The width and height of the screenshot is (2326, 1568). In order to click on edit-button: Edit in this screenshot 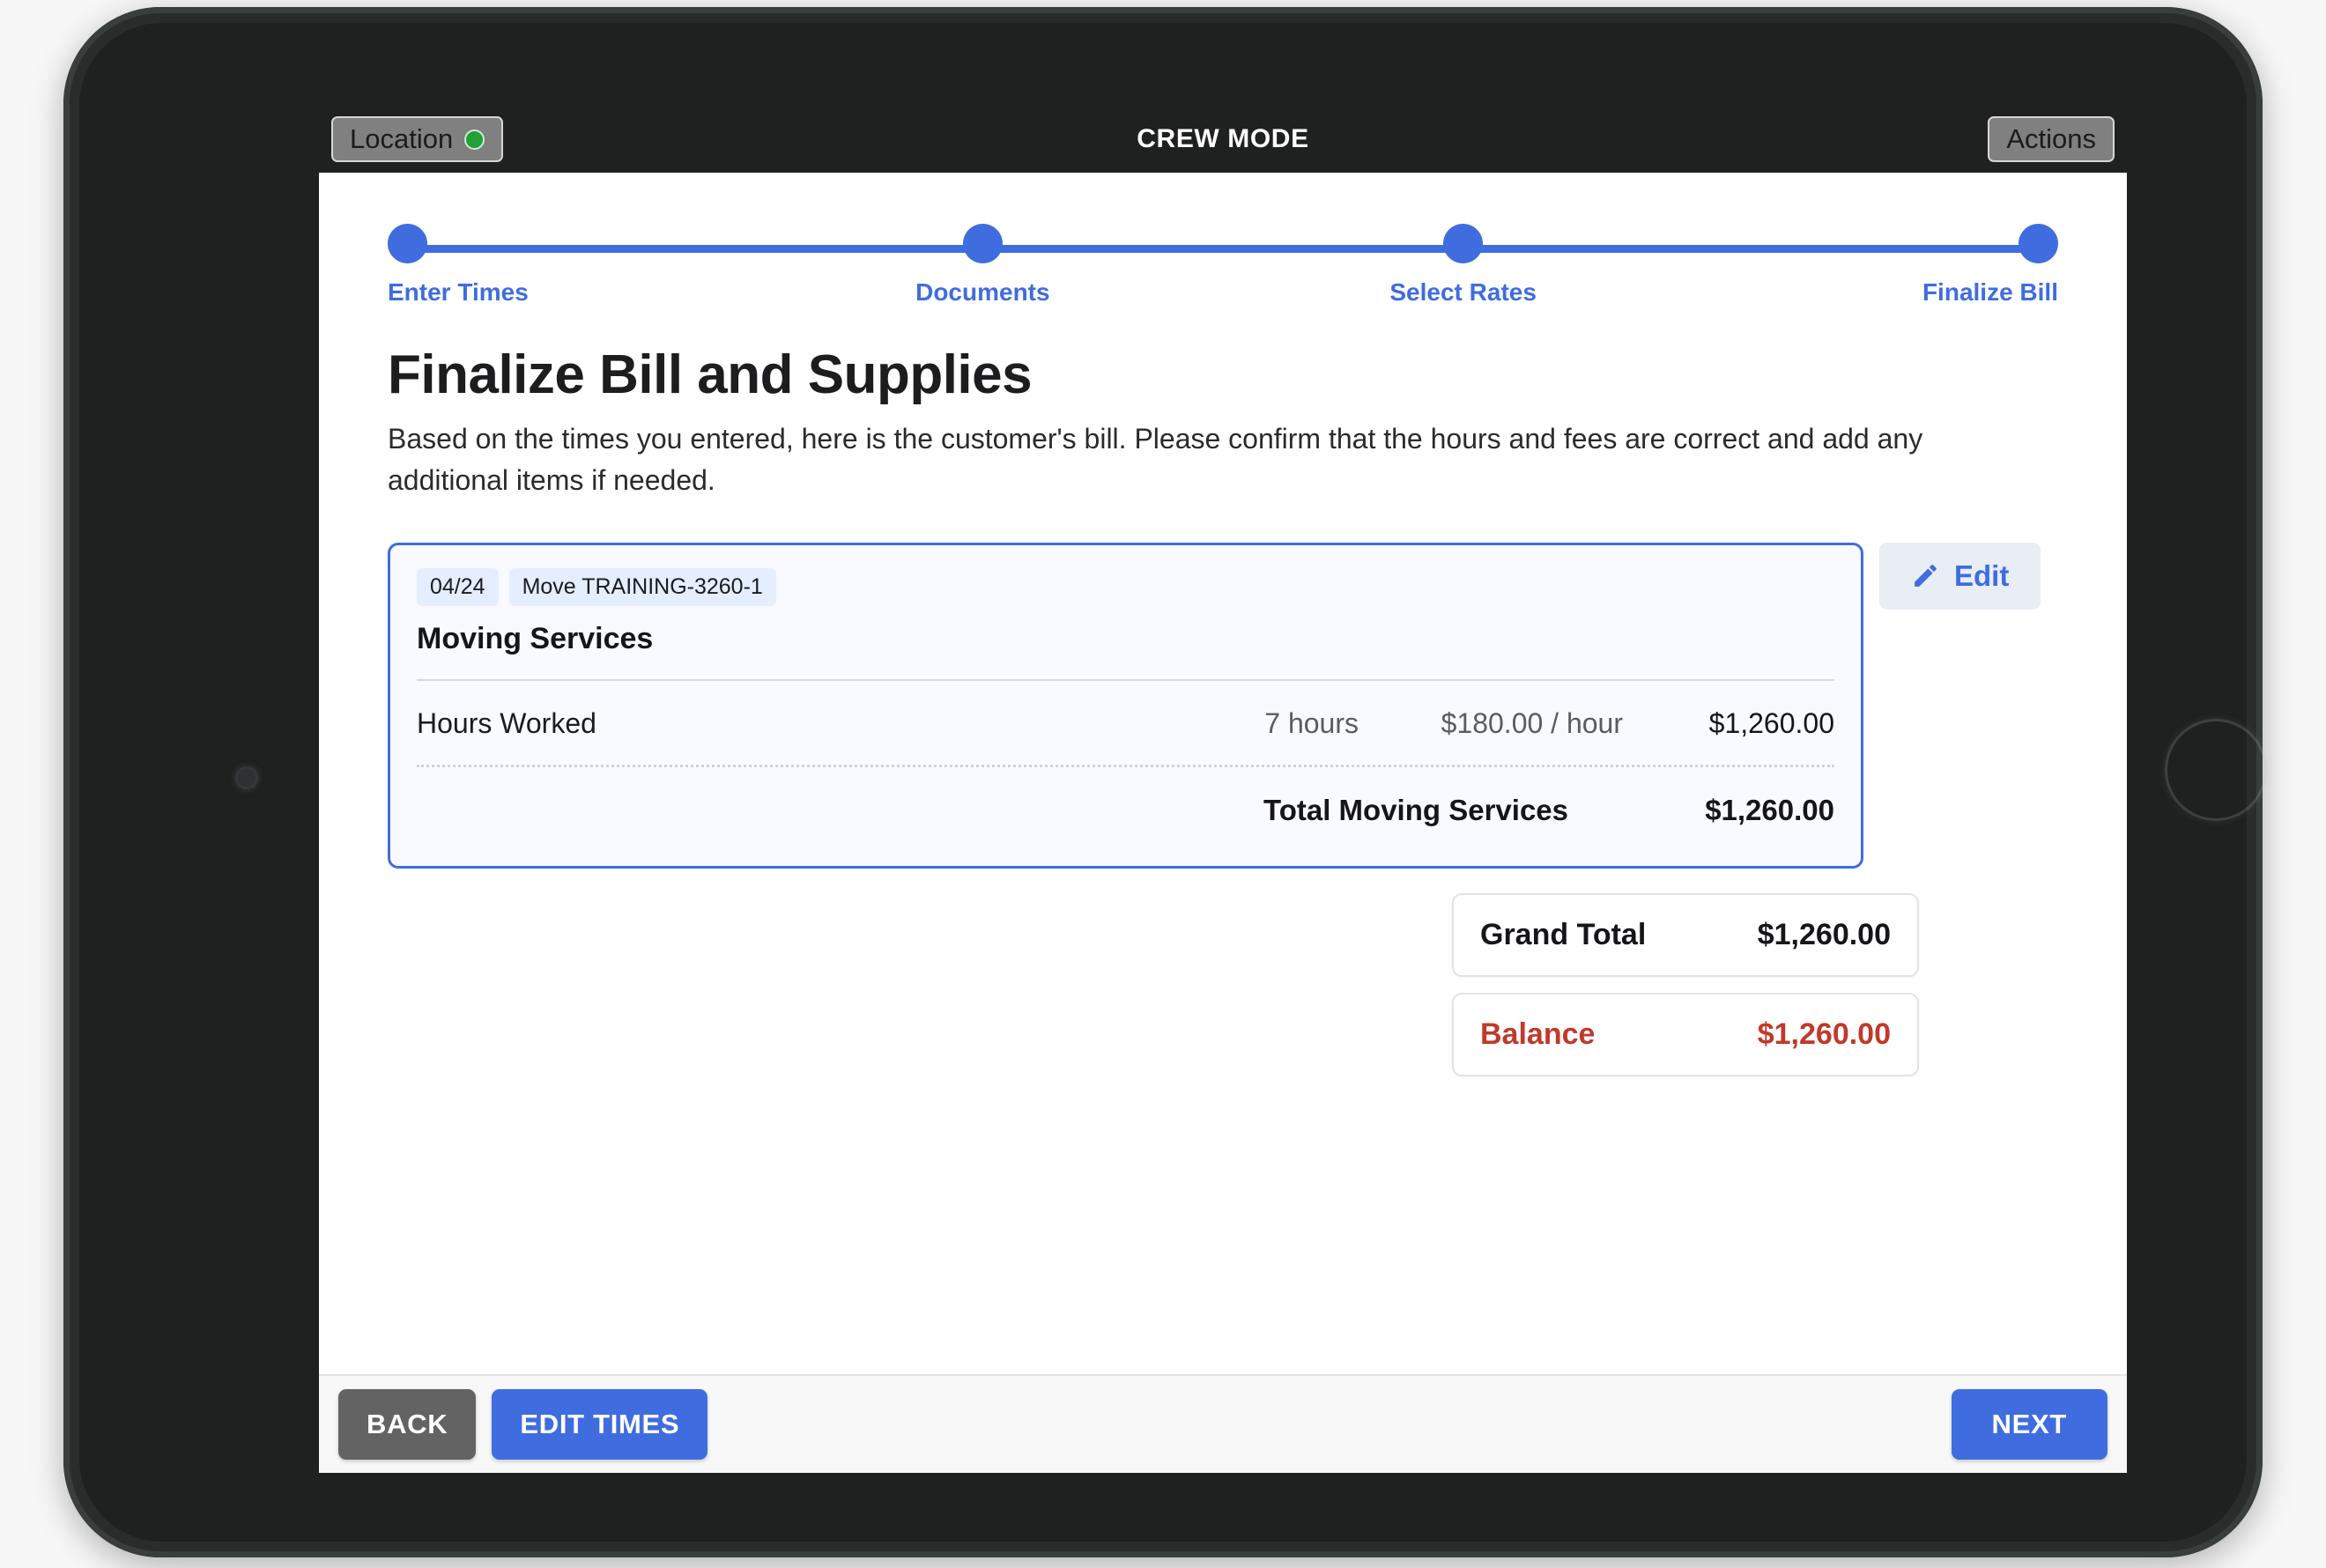, I will do `click(1960, 576)`.